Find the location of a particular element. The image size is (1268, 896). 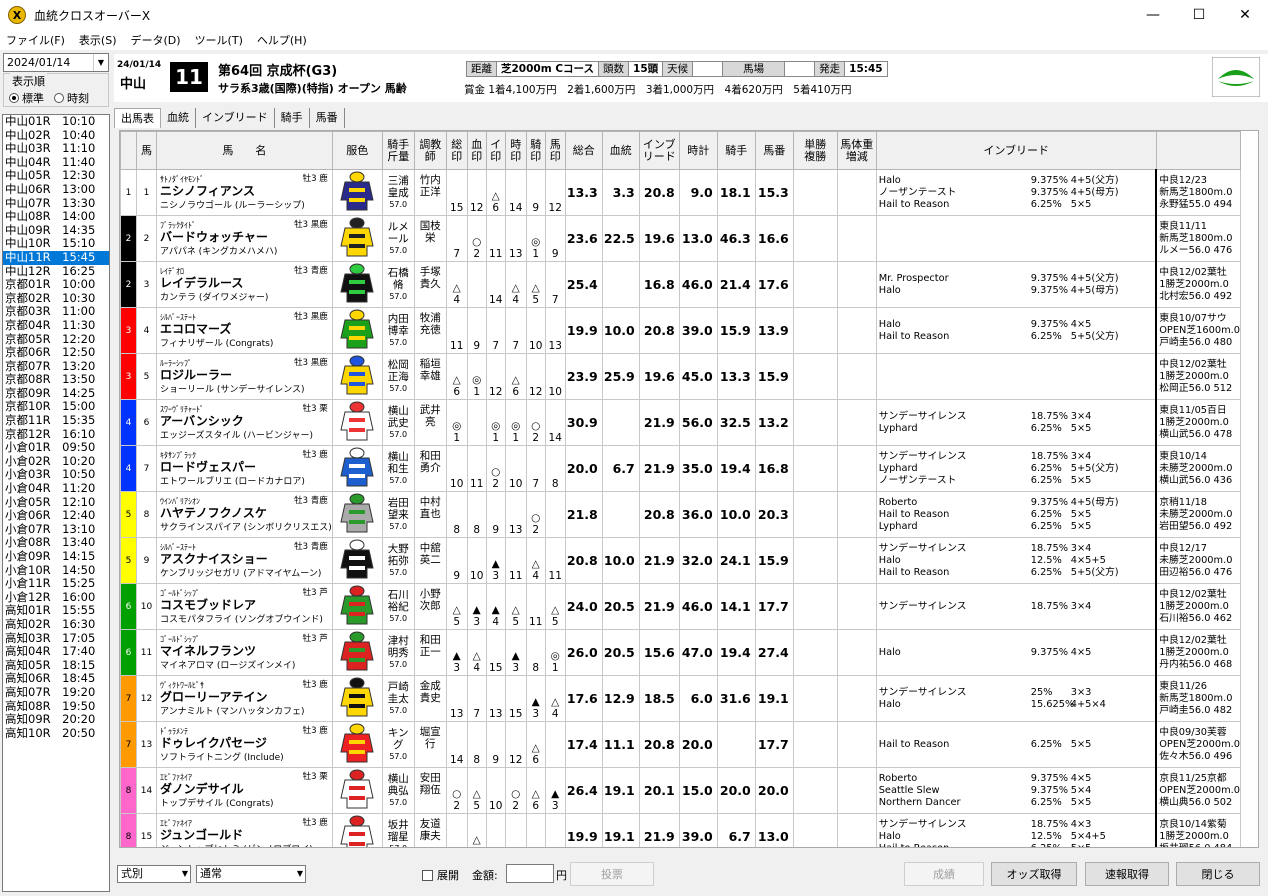

horse-name: レイデラルース is located at coordinates (245, 283).